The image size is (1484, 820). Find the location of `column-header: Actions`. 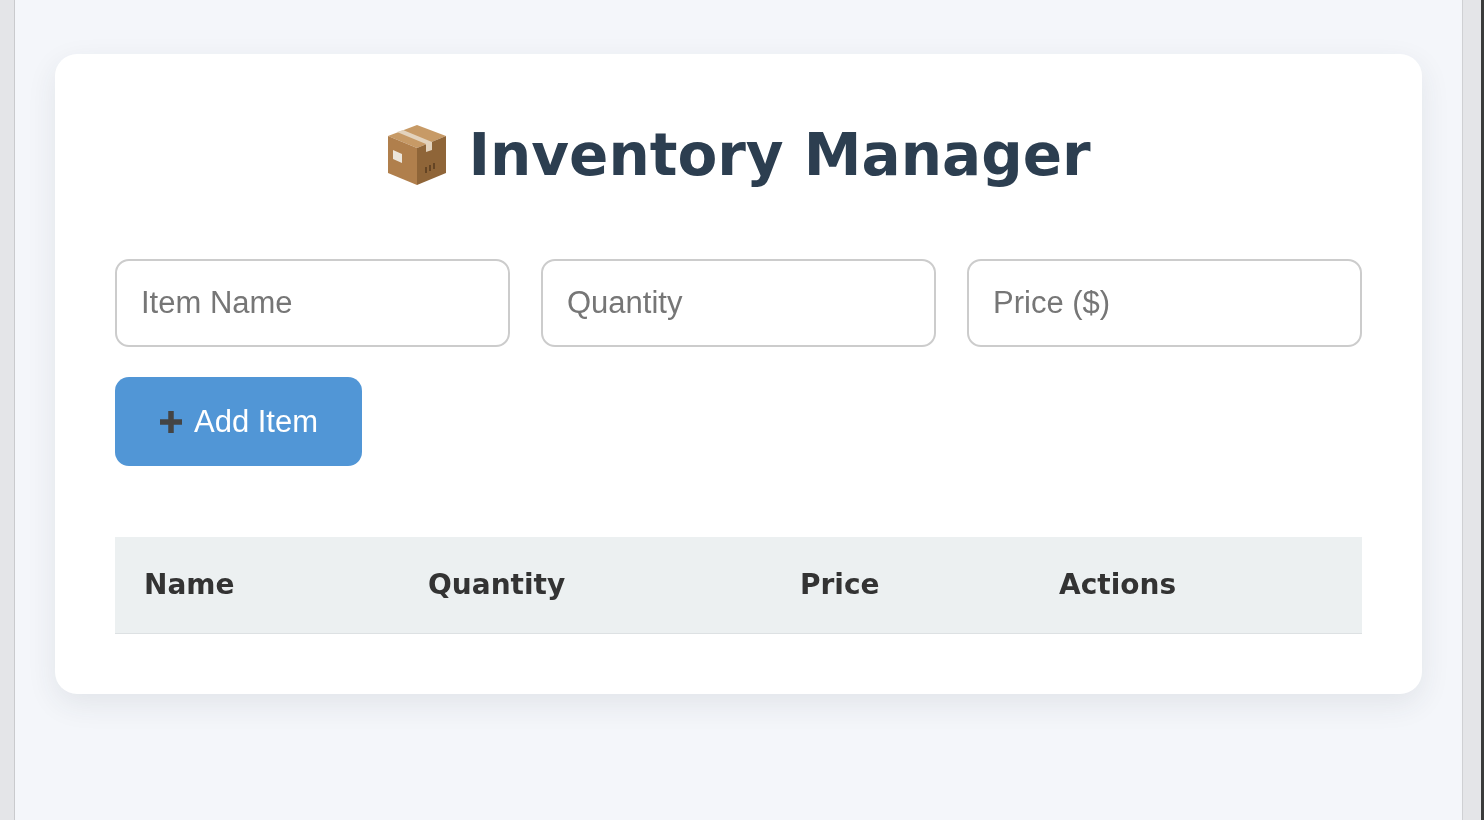

column-header: Actions is located at coordinates (1196, 585).